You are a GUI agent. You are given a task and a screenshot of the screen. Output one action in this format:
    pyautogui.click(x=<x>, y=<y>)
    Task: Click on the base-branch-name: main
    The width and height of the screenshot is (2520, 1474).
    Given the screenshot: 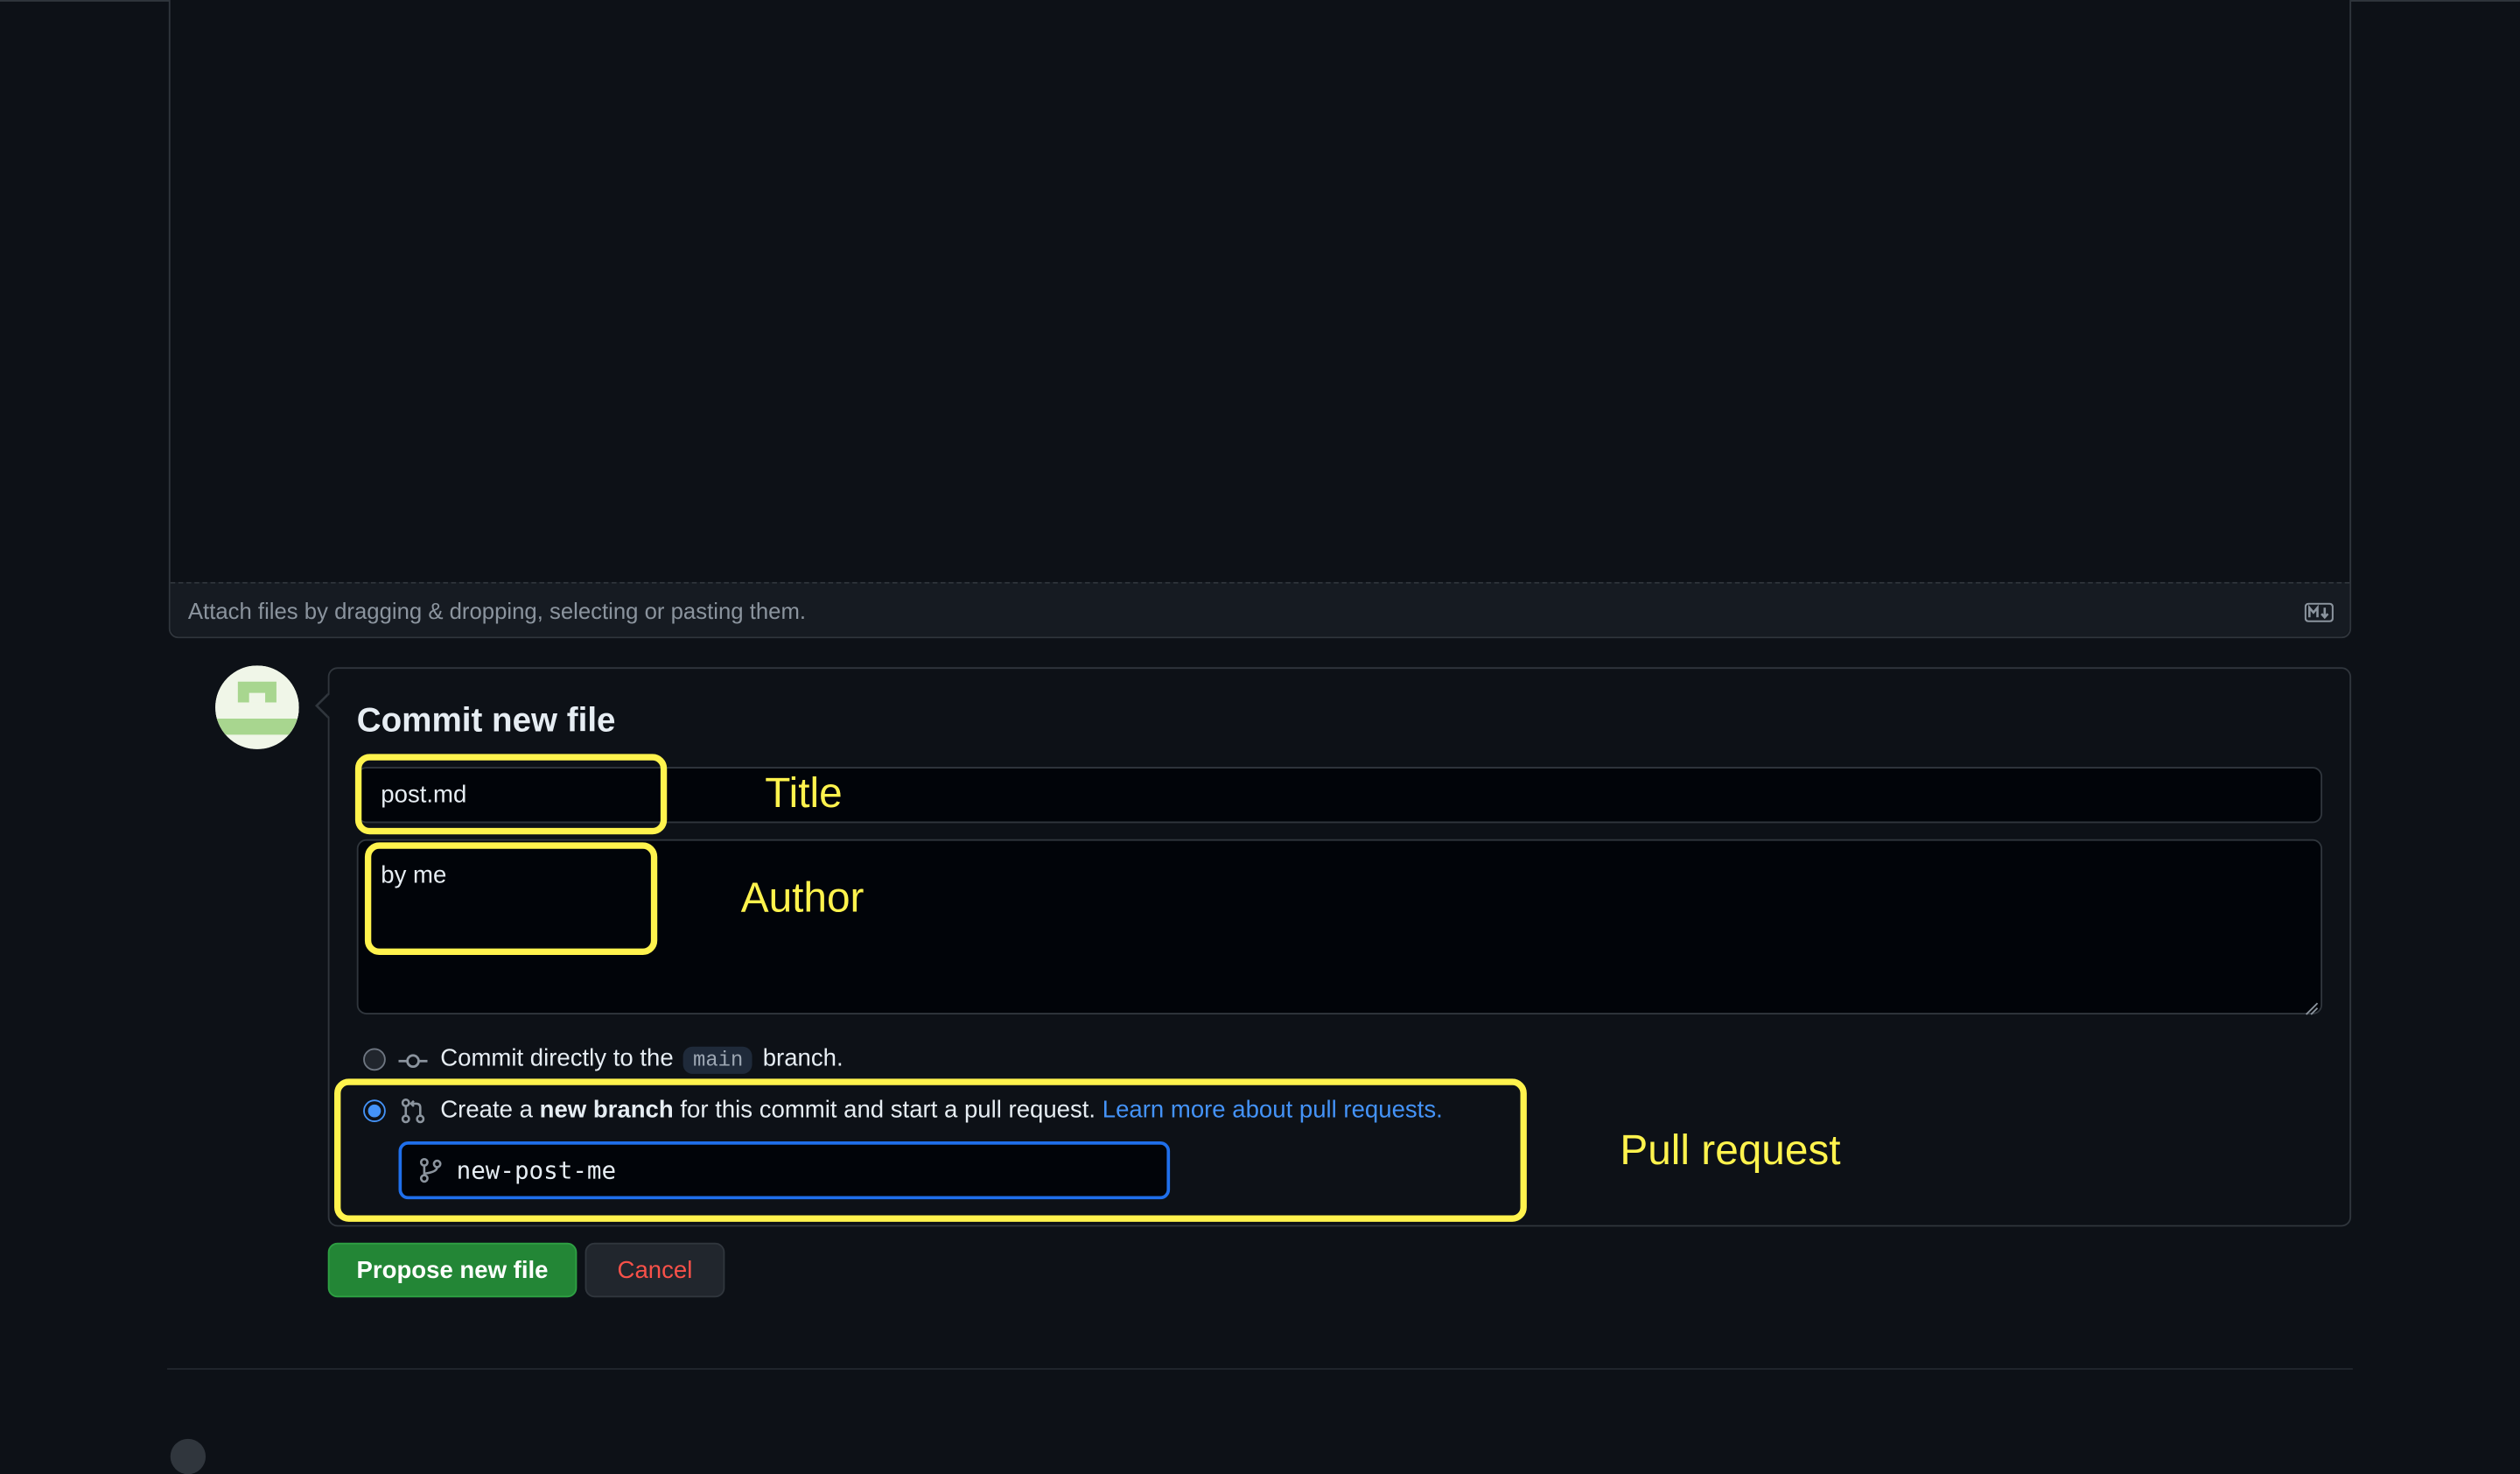 What is the action you would take?
    pyautogui.click(x=717, y=1060)
    